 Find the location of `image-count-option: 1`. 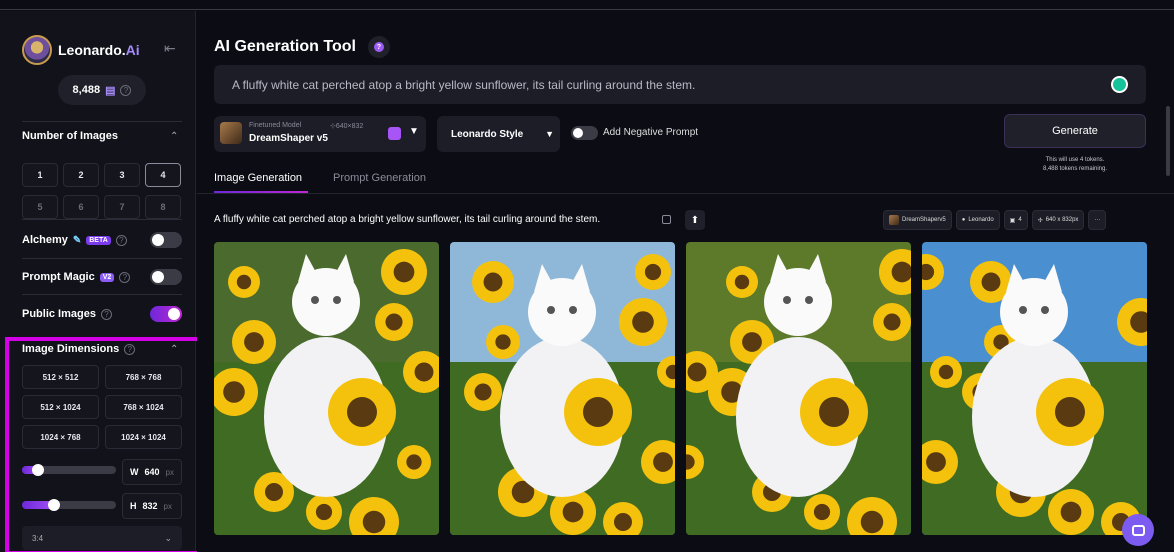

image-count-option: 1 is located at coordinates (40, 175).